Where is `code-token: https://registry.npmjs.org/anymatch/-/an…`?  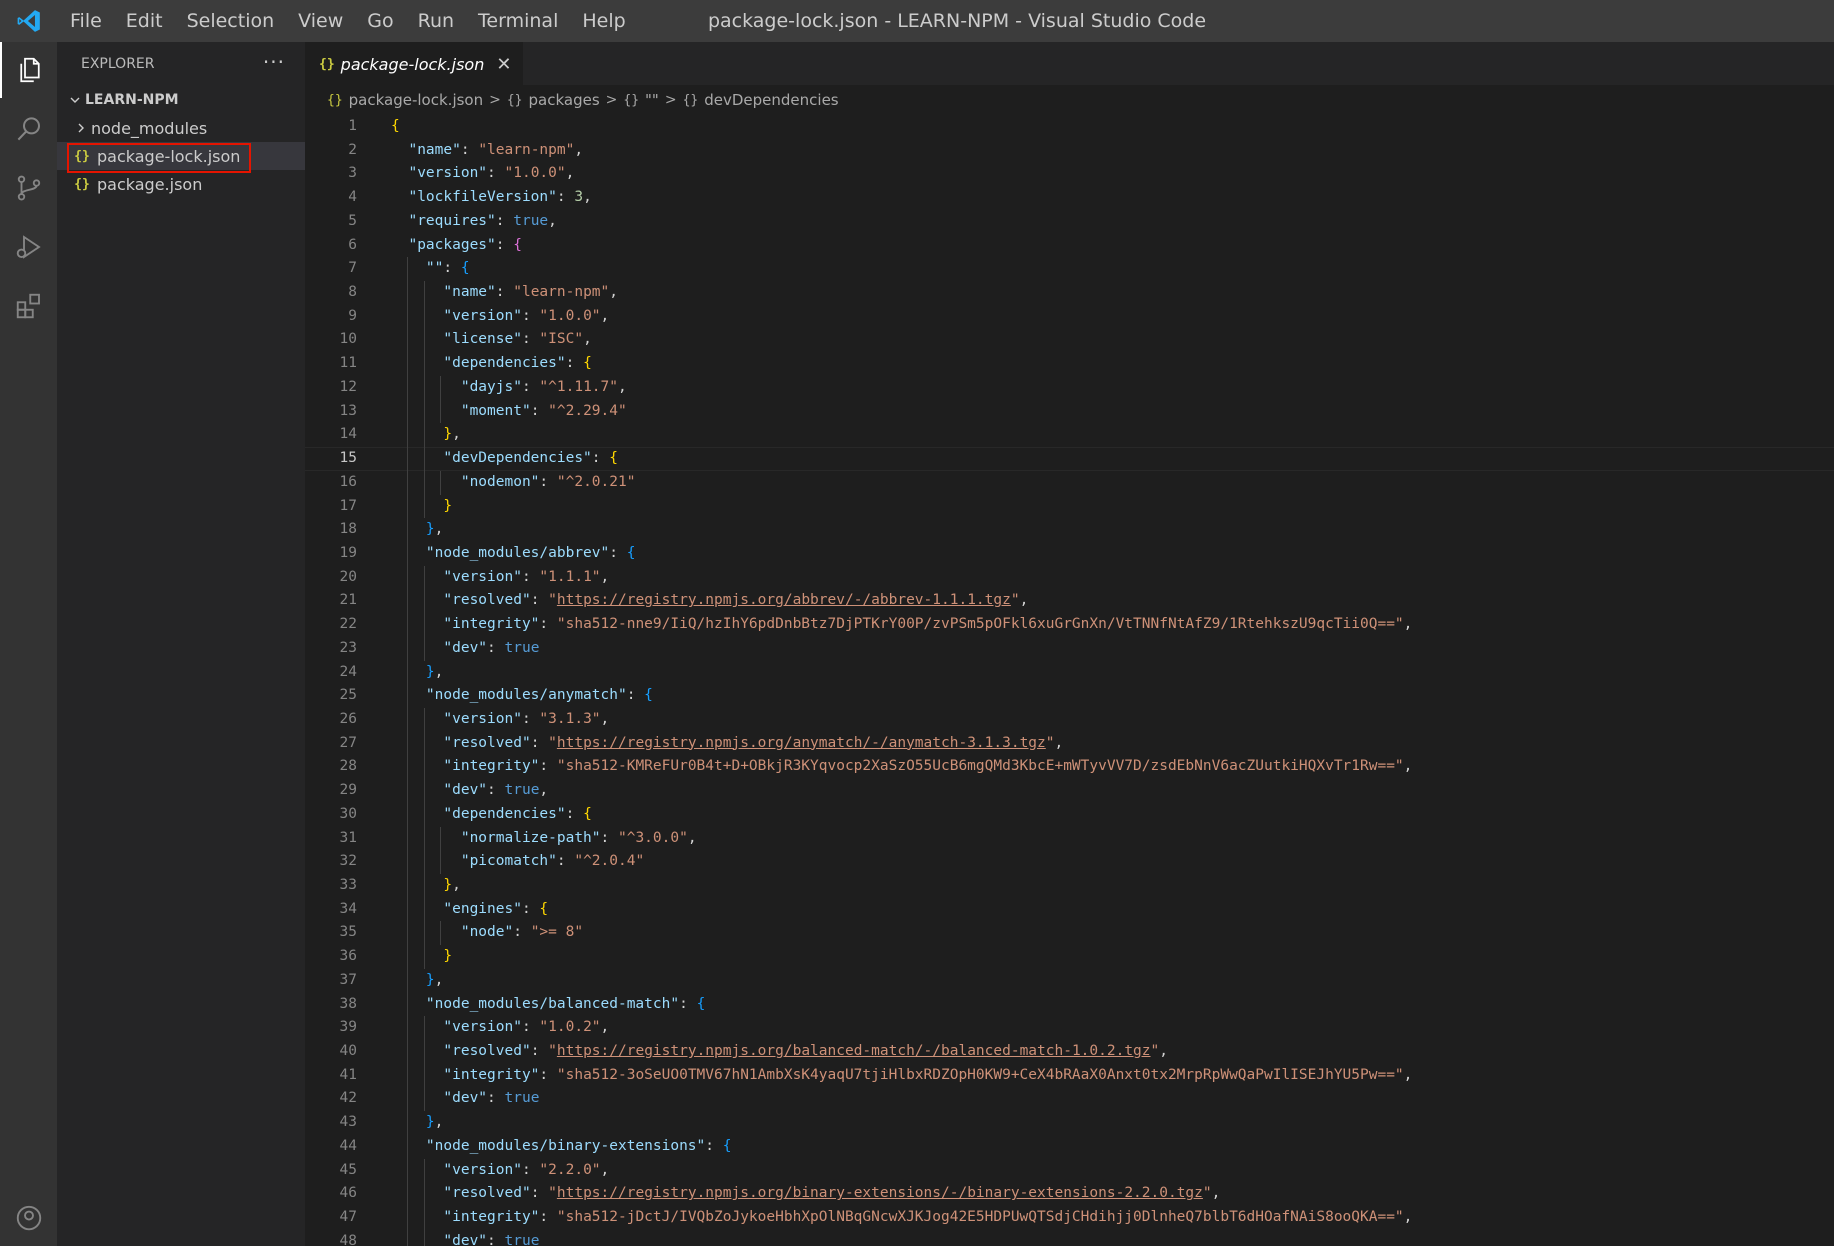
code-token: https://registry.npmjs.org/anymatch/-/an… is located at coordinates (801, 743).